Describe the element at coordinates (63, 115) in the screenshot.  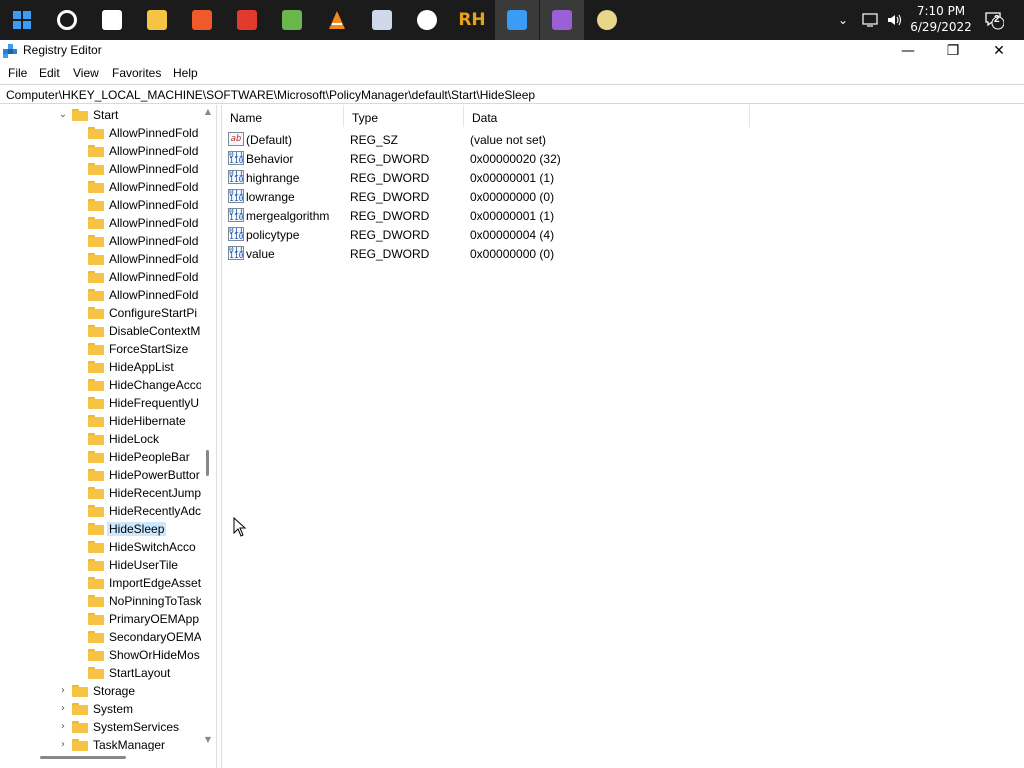
I see `chevron-down-icon: ⌄` at that location.